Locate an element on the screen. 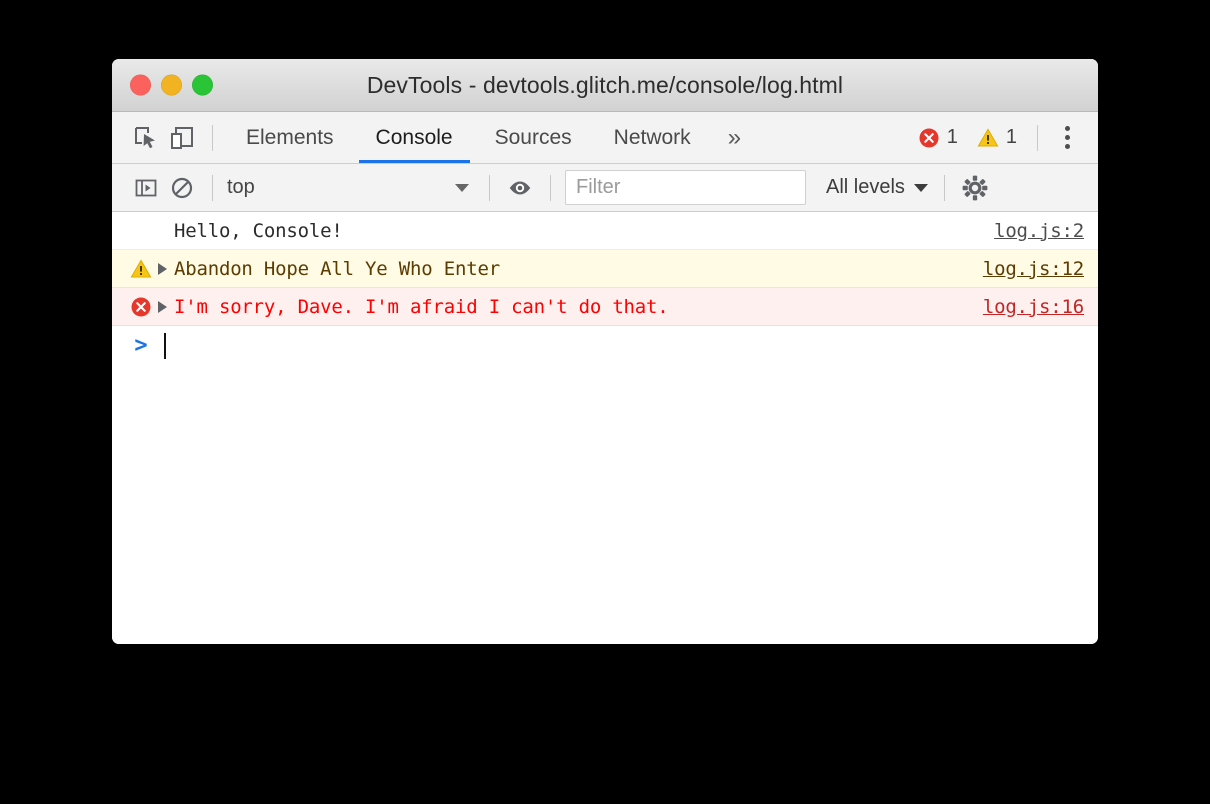  close-window-button is located at coordinates (140, 85).